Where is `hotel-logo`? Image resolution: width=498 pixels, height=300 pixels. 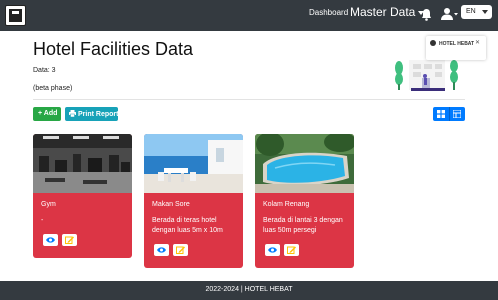
hotel-logo is located at coordinates (15, 15).